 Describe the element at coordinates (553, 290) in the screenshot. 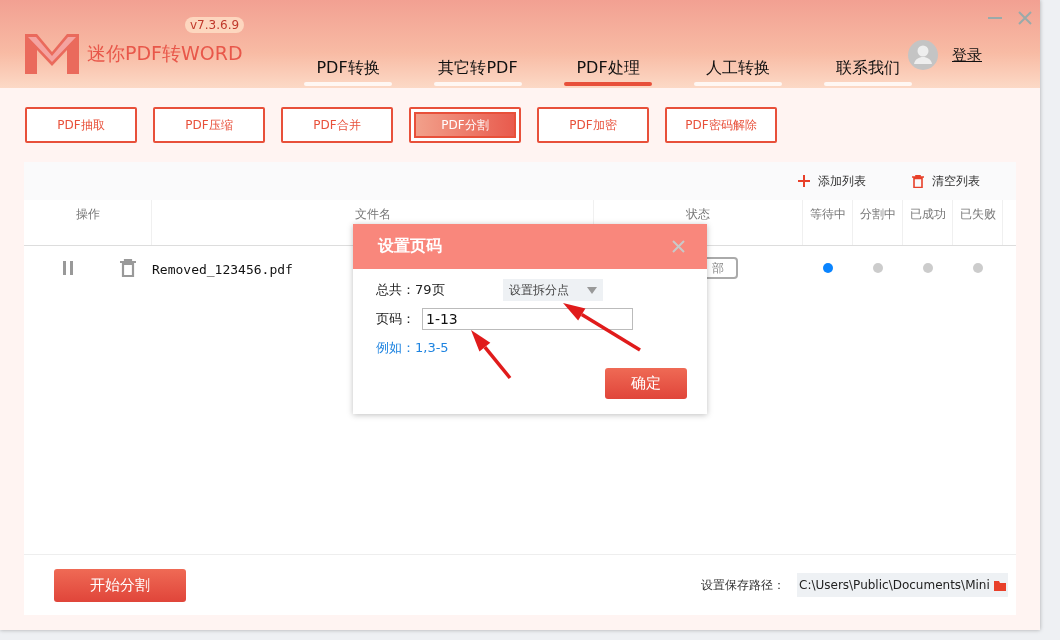

I see `split-mode-dropdown: 设置拆分点` at that location.